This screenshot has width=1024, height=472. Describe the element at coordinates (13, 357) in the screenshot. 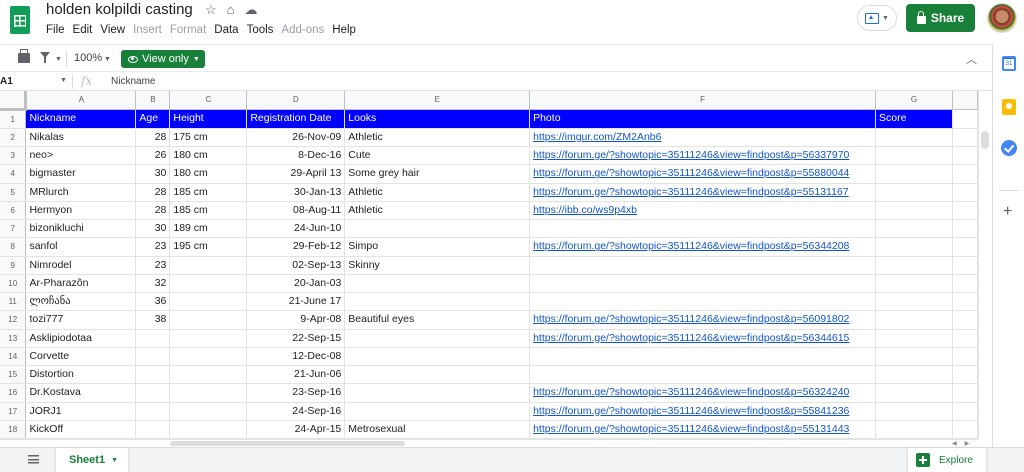

I see `row-header: 14` at that location.